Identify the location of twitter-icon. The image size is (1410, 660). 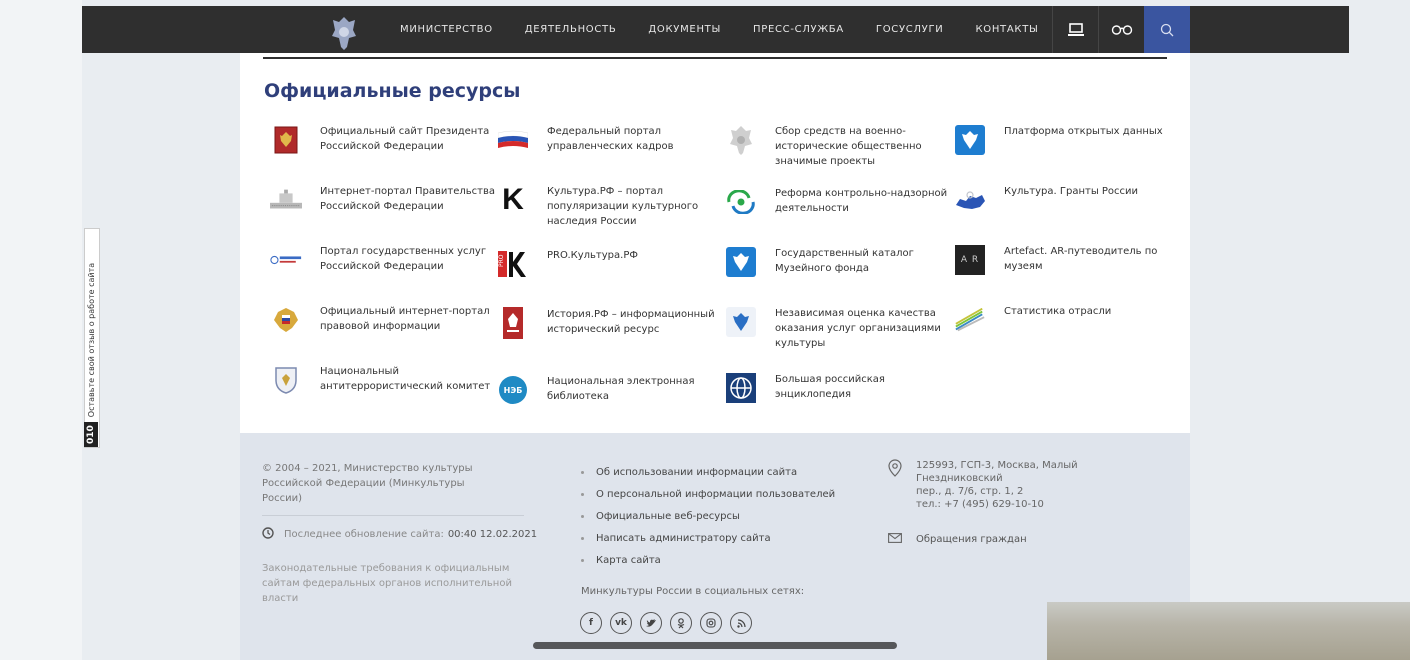
(651, 623).